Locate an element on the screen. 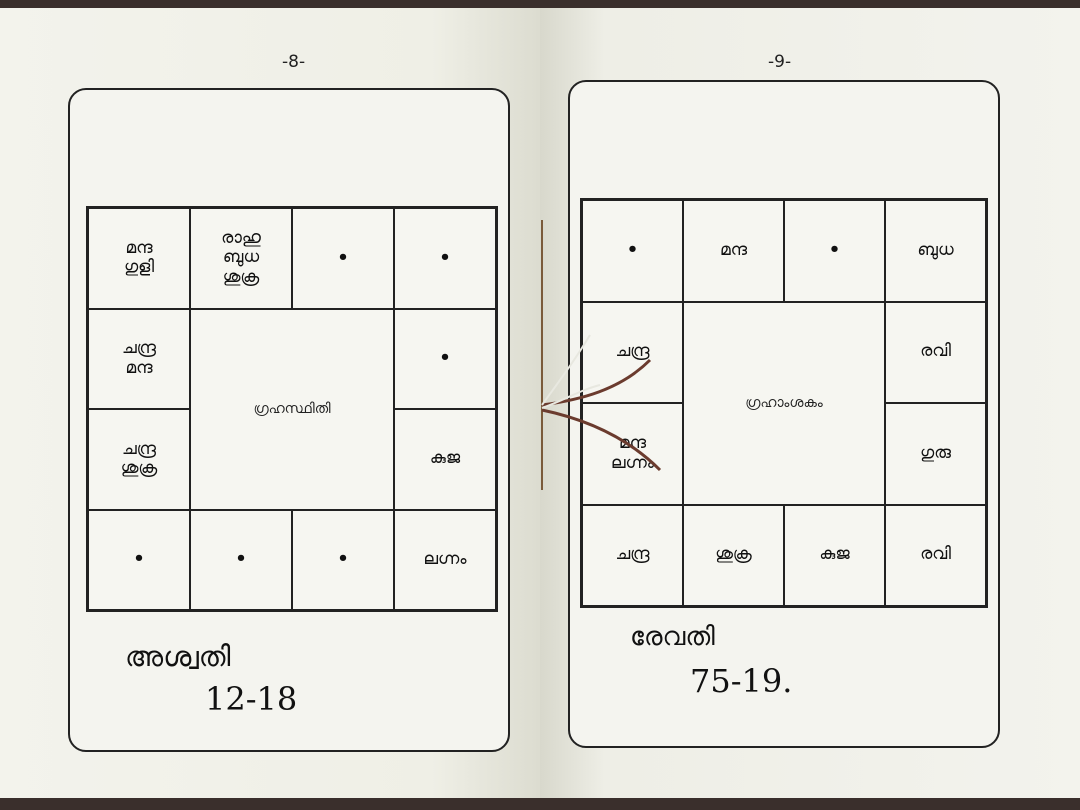 The image size is (1080, 810). footer-period: 12-18 is located at coordinates (251, 699).